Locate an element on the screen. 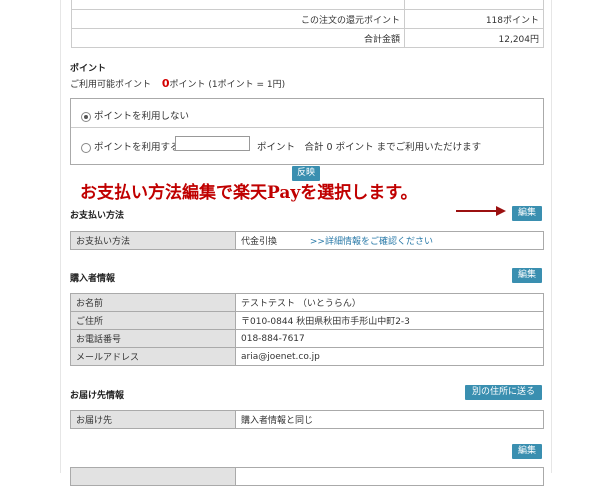 The height and width of the screenshot is (486, 600). table-row: メールアドレス aria@joenet.co.jp is located at coordinates (307, 356).